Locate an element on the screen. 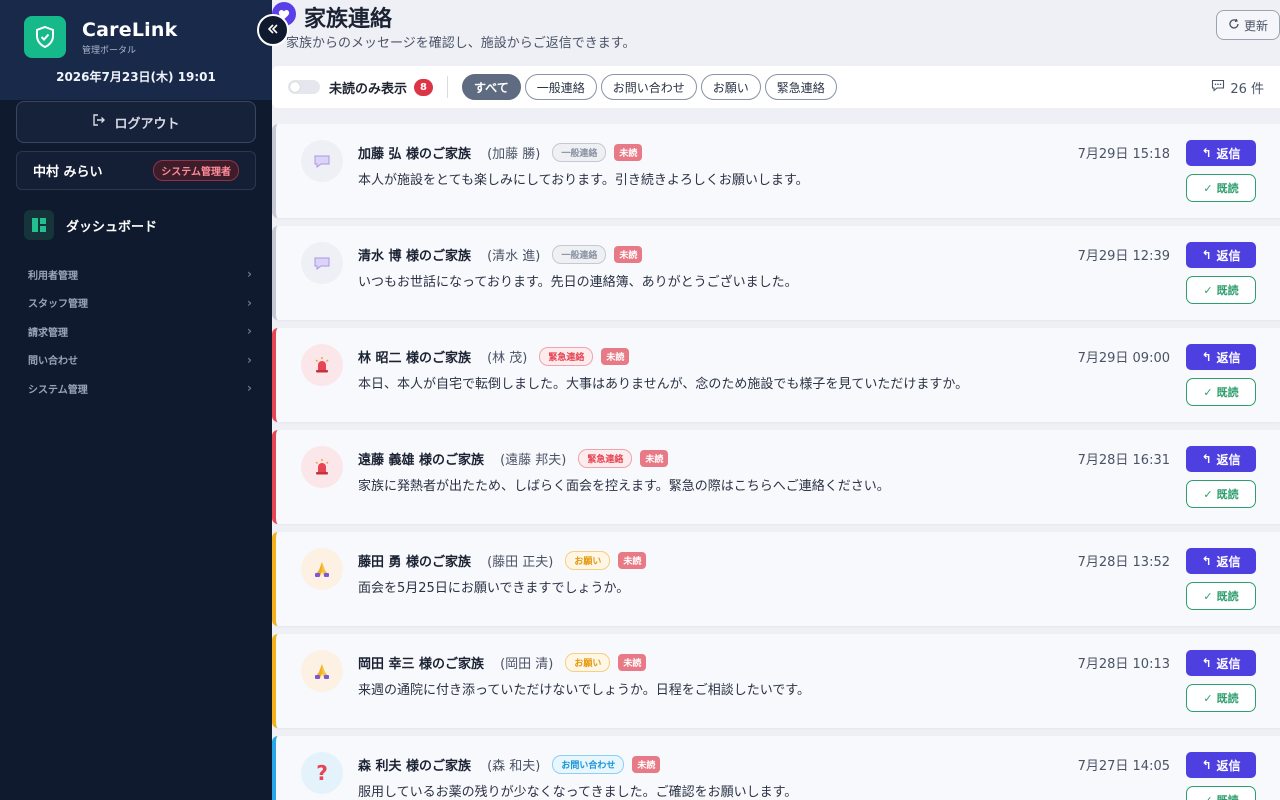 Image resolution: width=1280 pixels, height=800 pixels. page-title: 家族連絡 is located at coordinates (348, 19).